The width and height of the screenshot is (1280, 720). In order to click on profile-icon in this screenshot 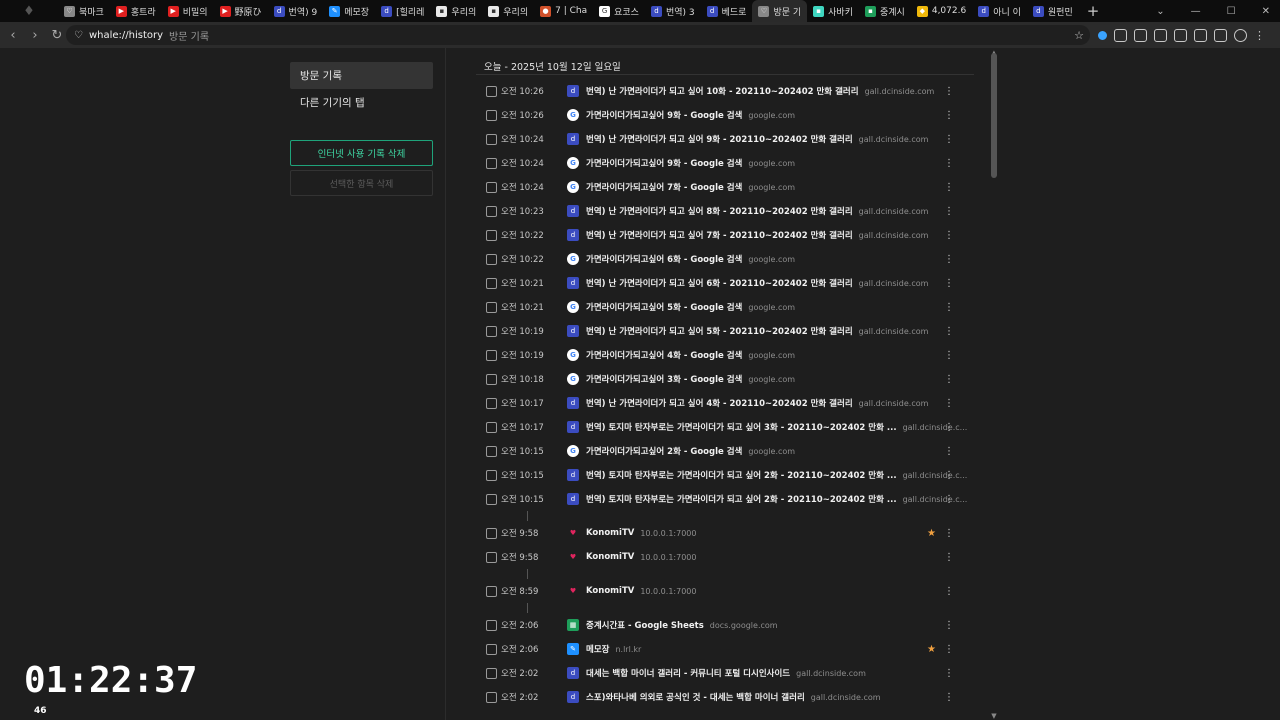, I will do `click(1240, 35)`.